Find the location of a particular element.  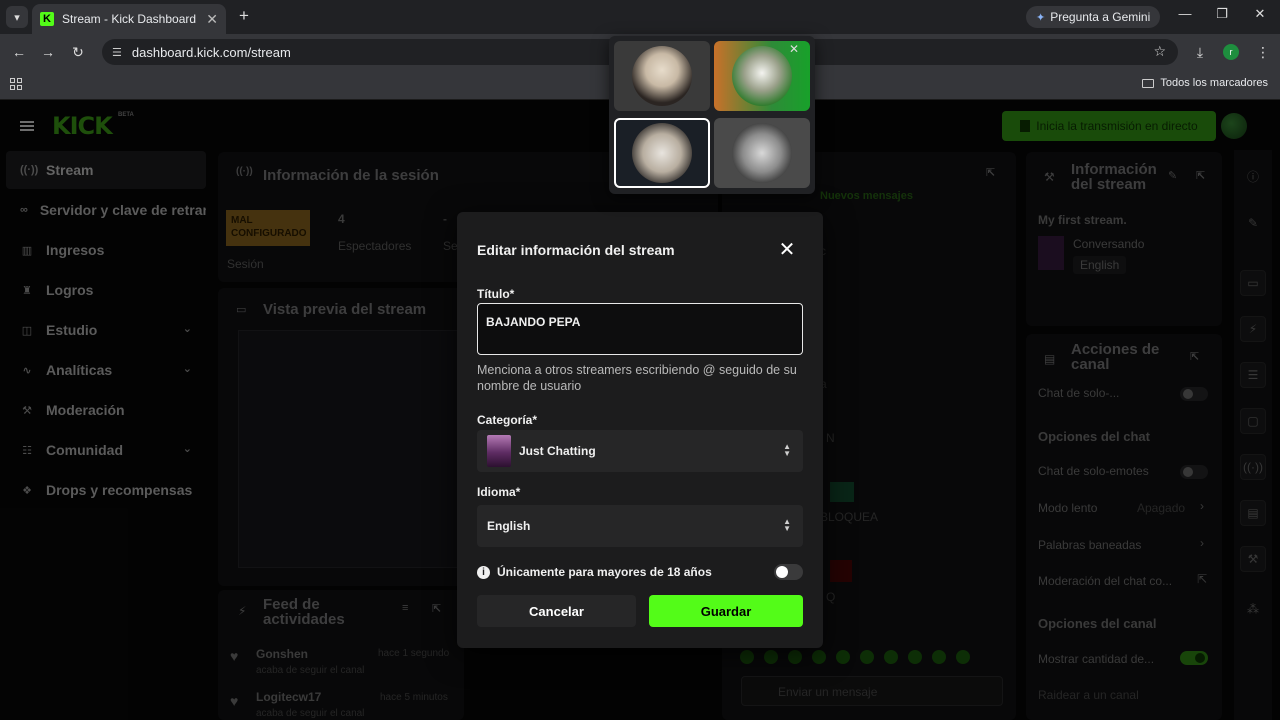

browser-tab: K Stream - Kick Dashboard ✕ is located at coordinates (129, 19).